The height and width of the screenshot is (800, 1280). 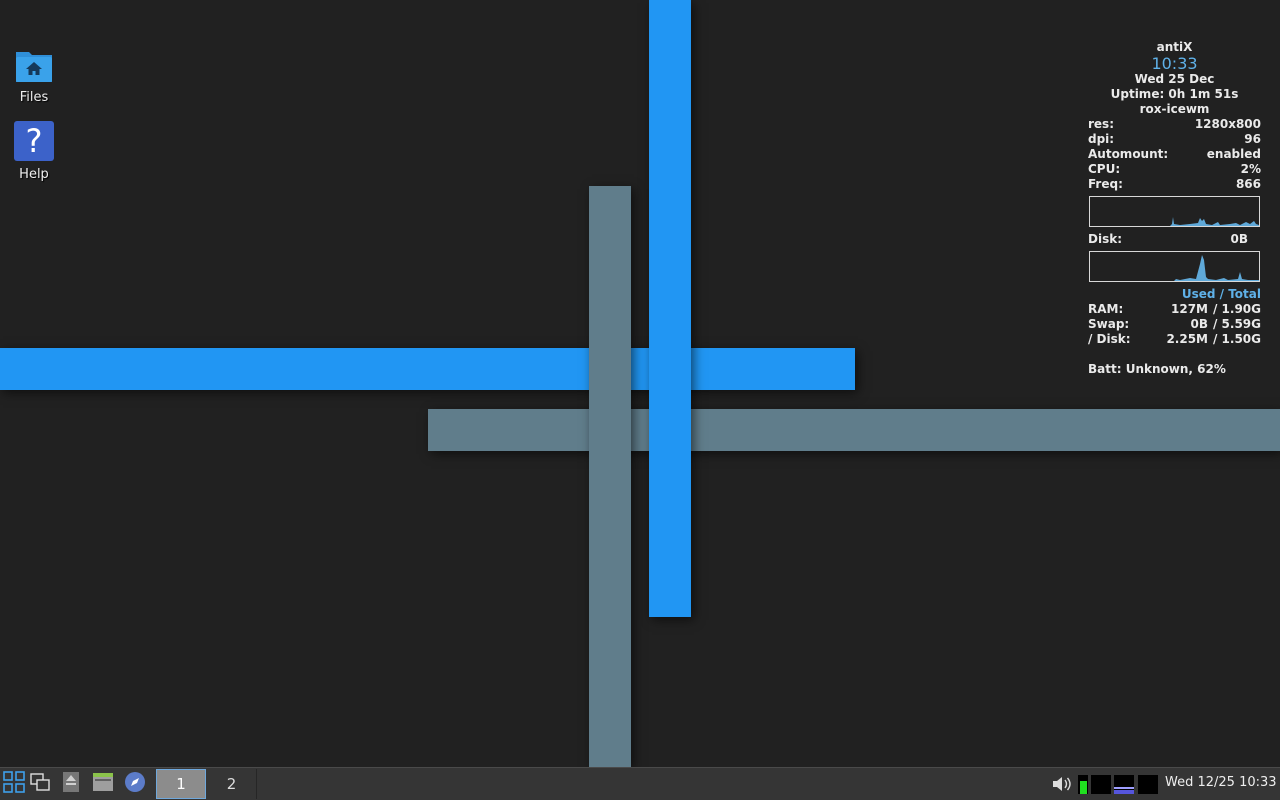 What do you see at coordinates (1174, 184) in the screenshot?
I see `conky-stat-row: Freq: 866` at bounding box center [1174, 184].